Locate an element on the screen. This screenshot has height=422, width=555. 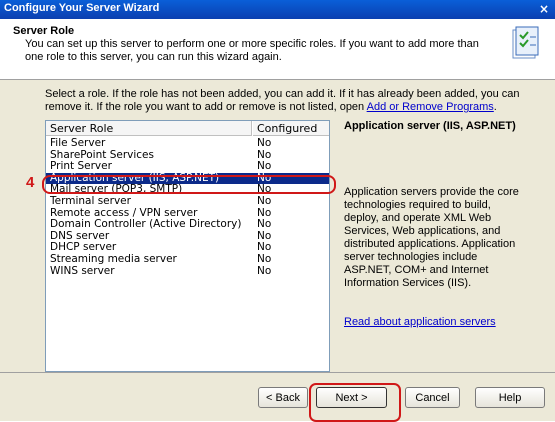
add-remove-programs-link: Add or Remove Programs is located at coordinates (430, 107).